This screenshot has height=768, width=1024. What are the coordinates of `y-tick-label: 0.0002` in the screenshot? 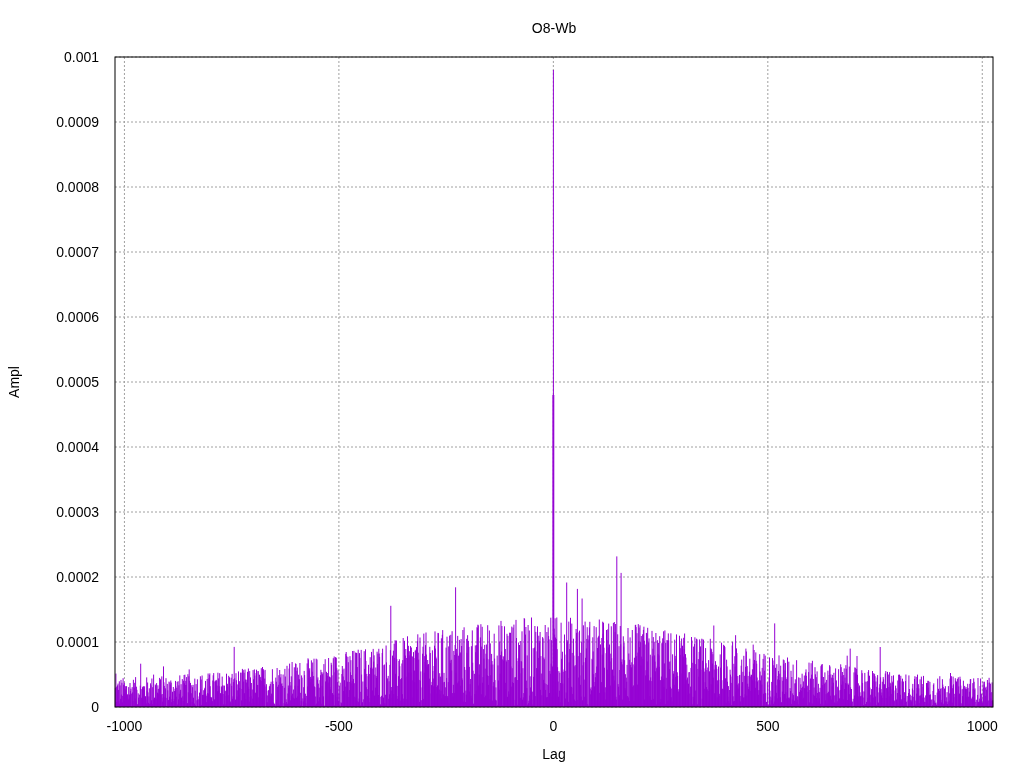 It's located at (77, 577).